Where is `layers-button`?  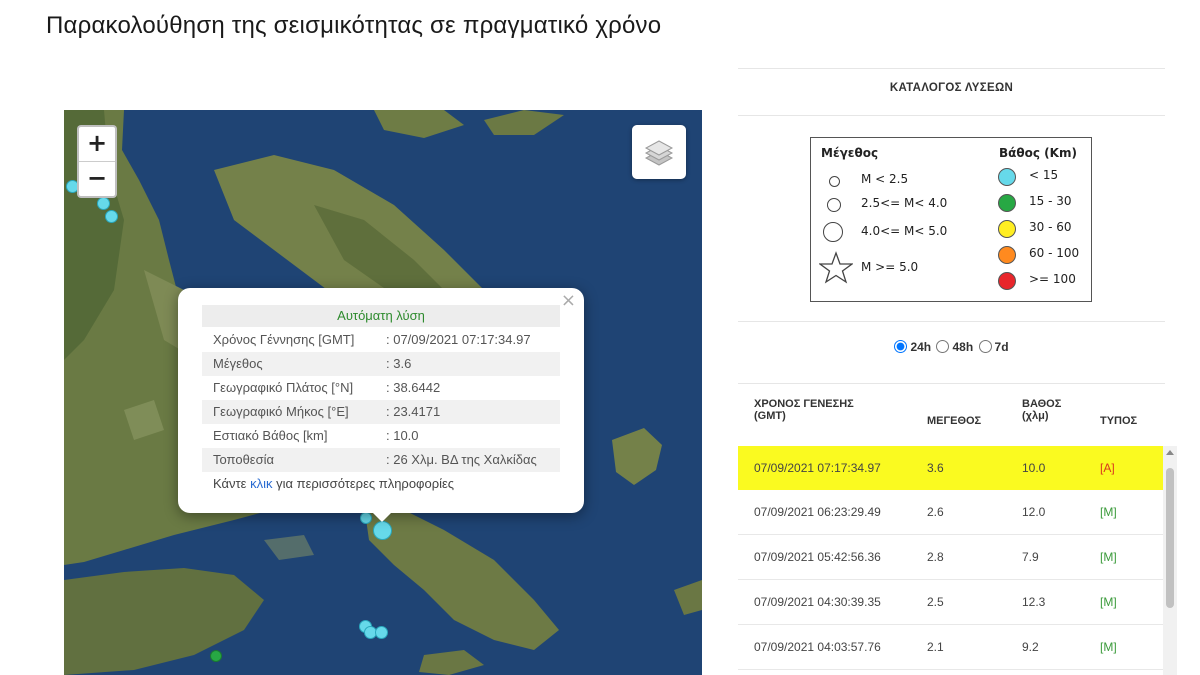
layers-button is located at coordinates (659, 152).